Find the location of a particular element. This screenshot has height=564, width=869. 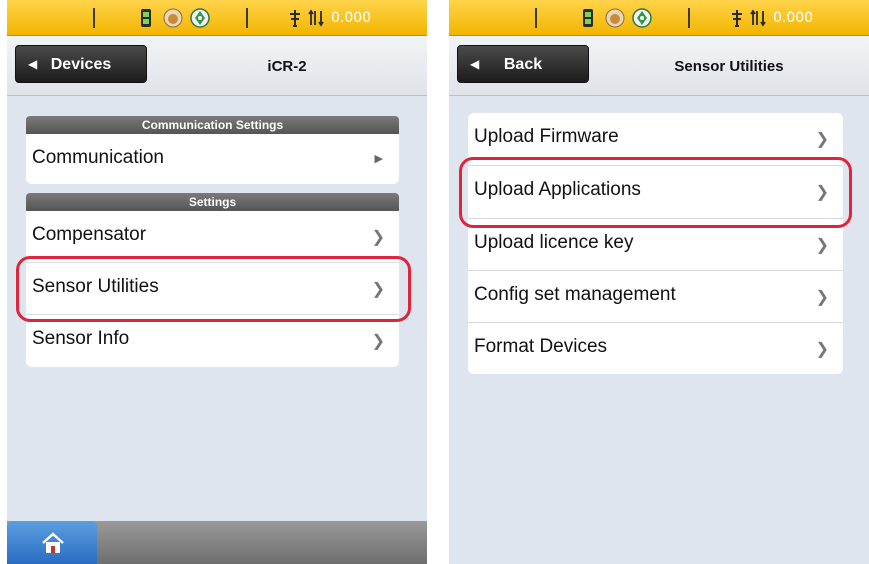

list-item-label: Format Devices is located at coordinates (541, 346).